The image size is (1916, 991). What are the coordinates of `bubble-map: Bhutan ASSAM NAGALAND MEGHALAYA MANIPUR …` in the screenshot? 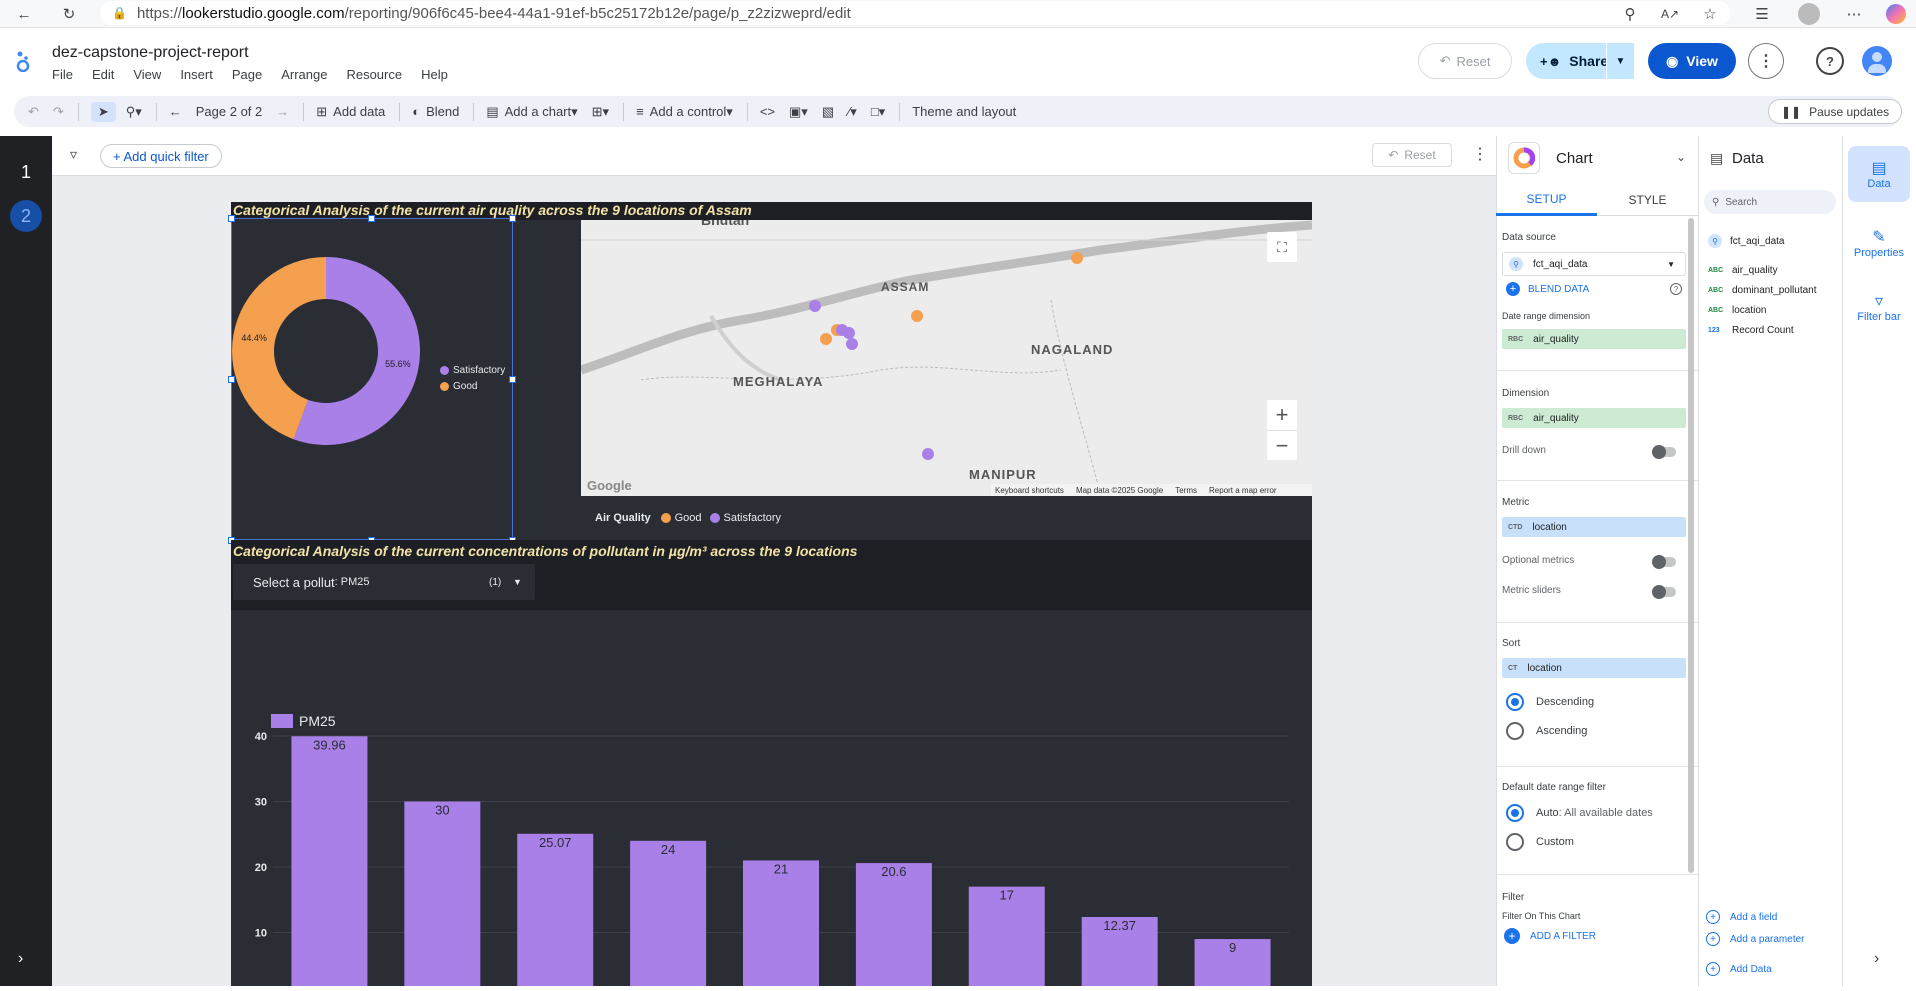 It's located at (946, 358).